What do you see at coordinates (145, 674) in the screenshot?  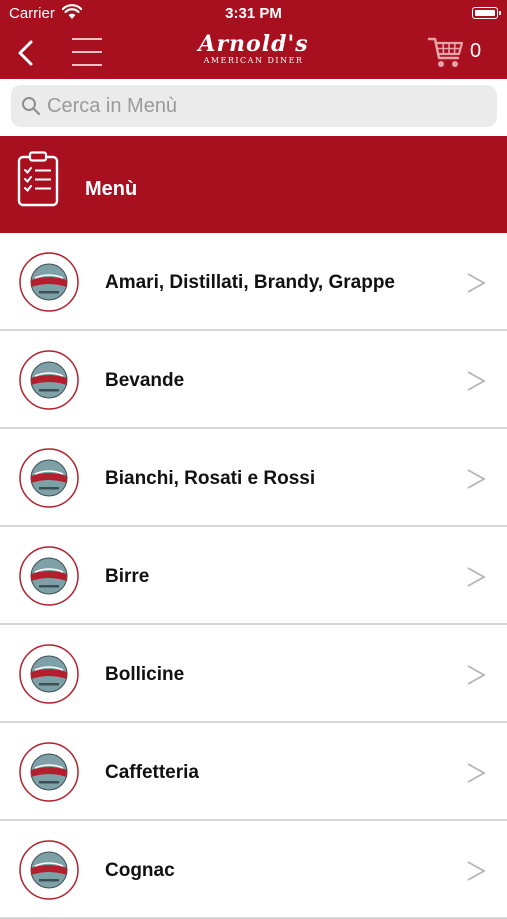 I see `category-label: Bollicine` at bounding box center [145, 674].